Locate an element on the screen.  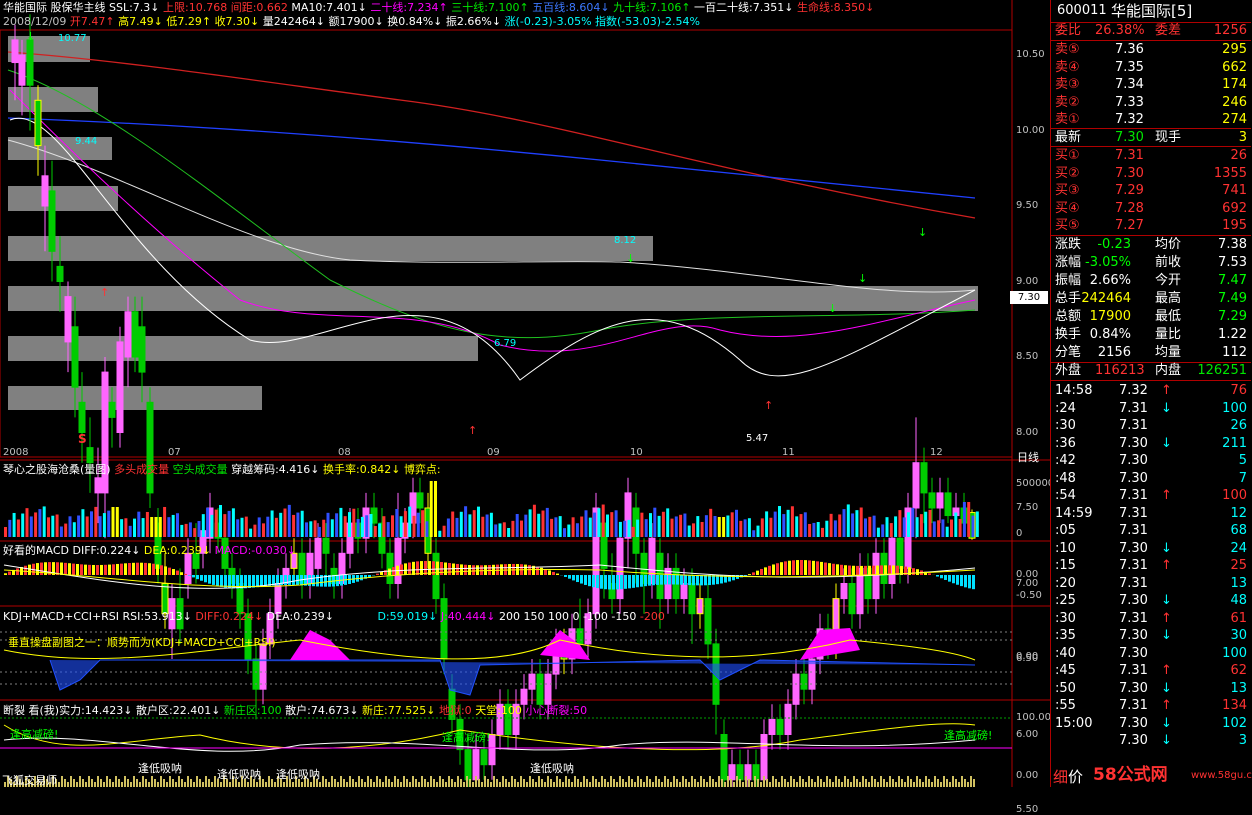
stat-row: 总手242464最高7.49 is located at coordinates (1151, 298).